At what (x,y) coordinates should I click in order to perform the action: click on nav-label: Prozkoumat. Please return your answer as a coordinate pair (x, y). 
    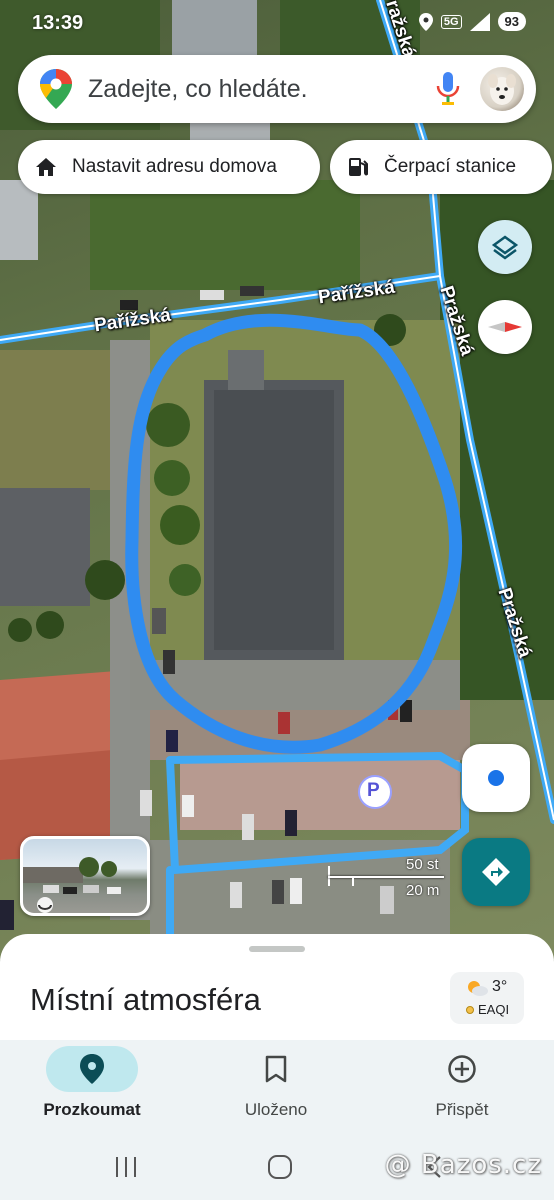
    Looking at the image, I should click on (92, 1109).